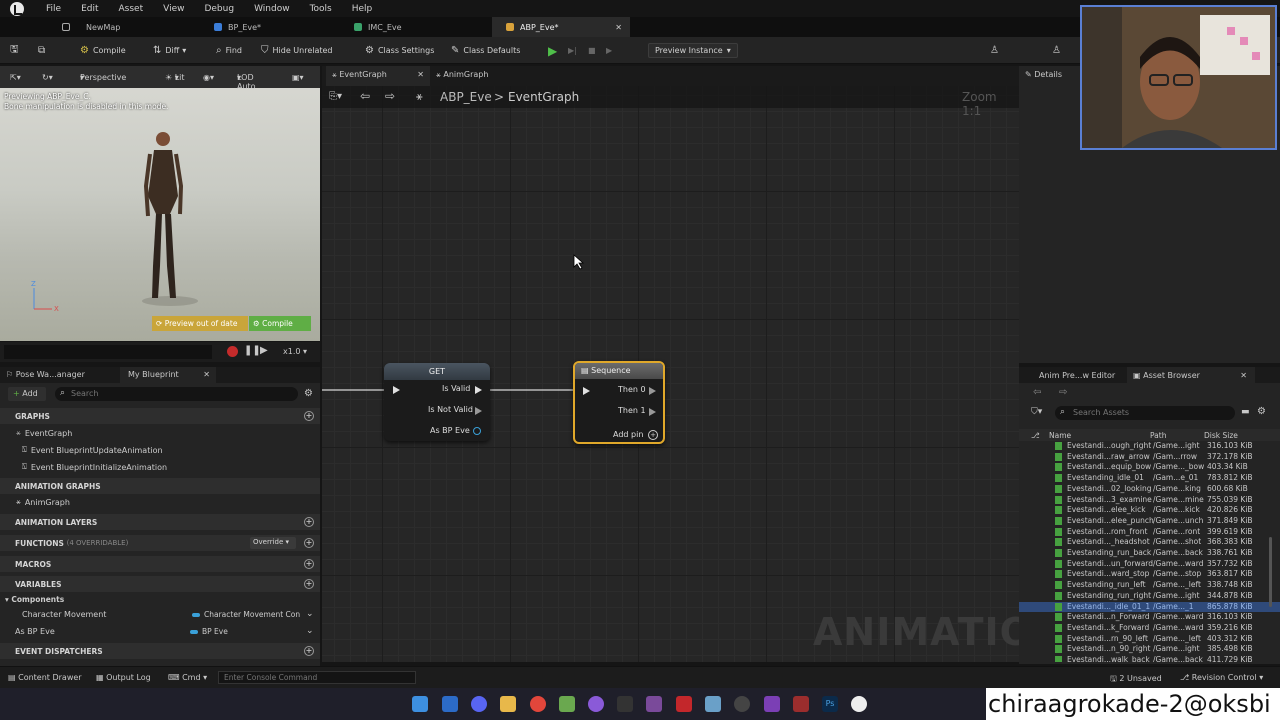 The height and width of the screenshot is (720, 1280). I want to click on show-dropdown: ◉▾, so click(208, 77).